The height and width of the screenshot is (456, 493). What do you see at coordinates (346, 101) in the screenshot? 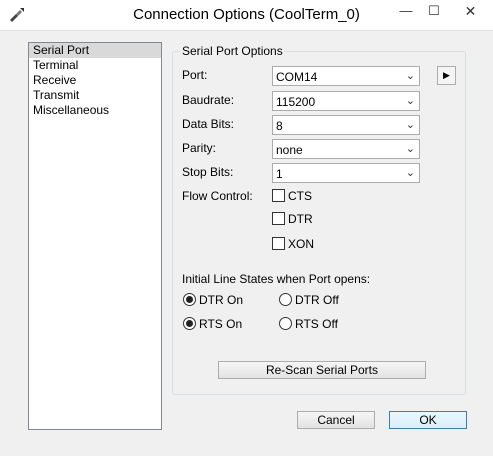
I see `baudrate-select: 115200 ⌄` at bounding box center [346, 101].